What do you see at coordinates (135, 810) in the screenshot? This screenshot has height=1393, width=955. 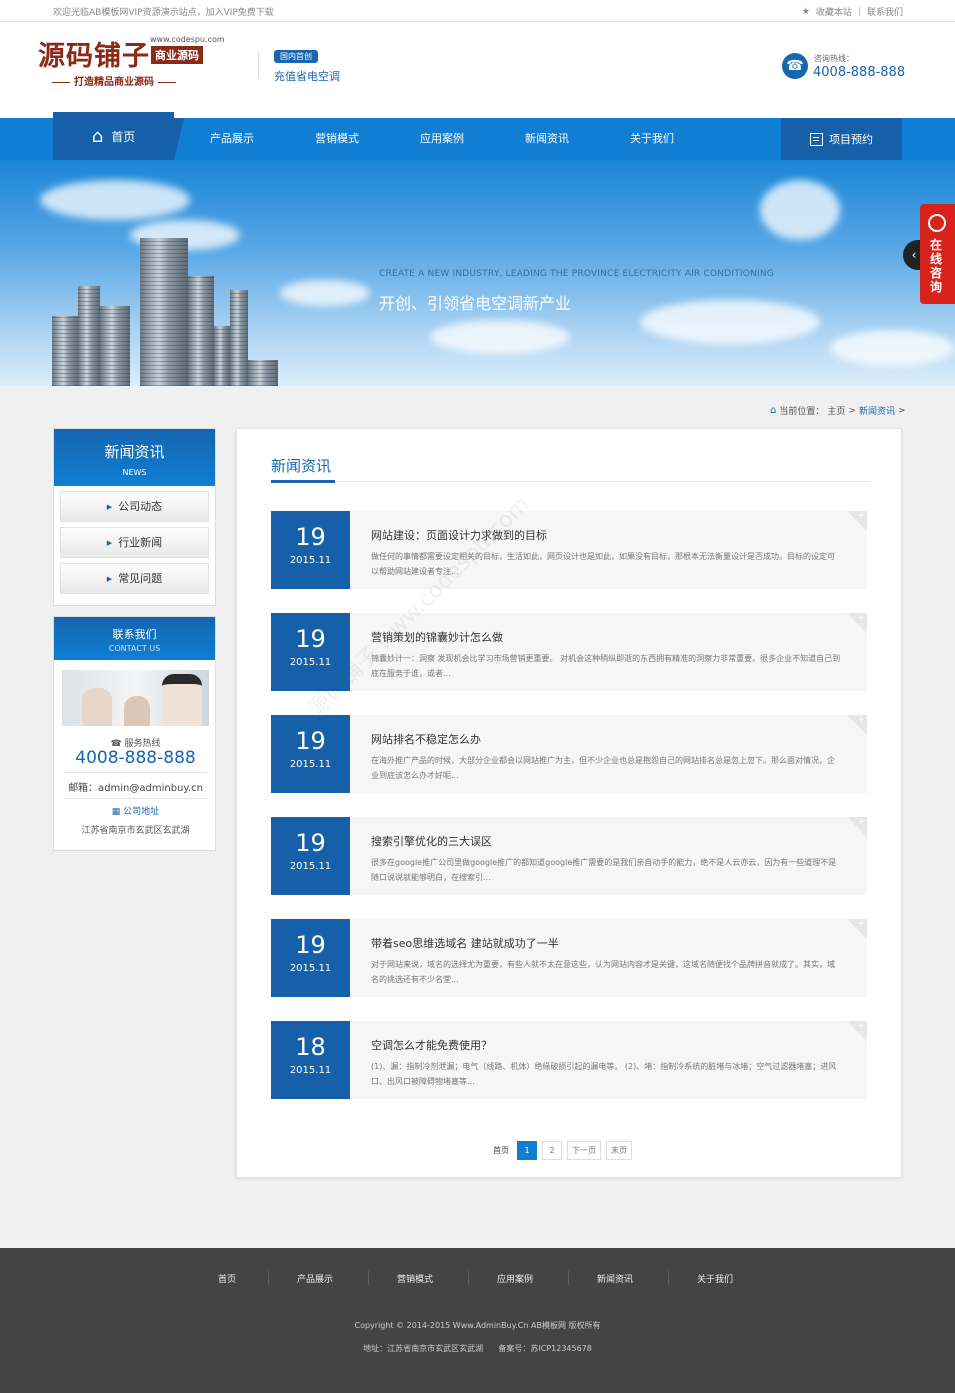 I see `address-label: ▦ 公司地址` at bounding box center [135, 810].